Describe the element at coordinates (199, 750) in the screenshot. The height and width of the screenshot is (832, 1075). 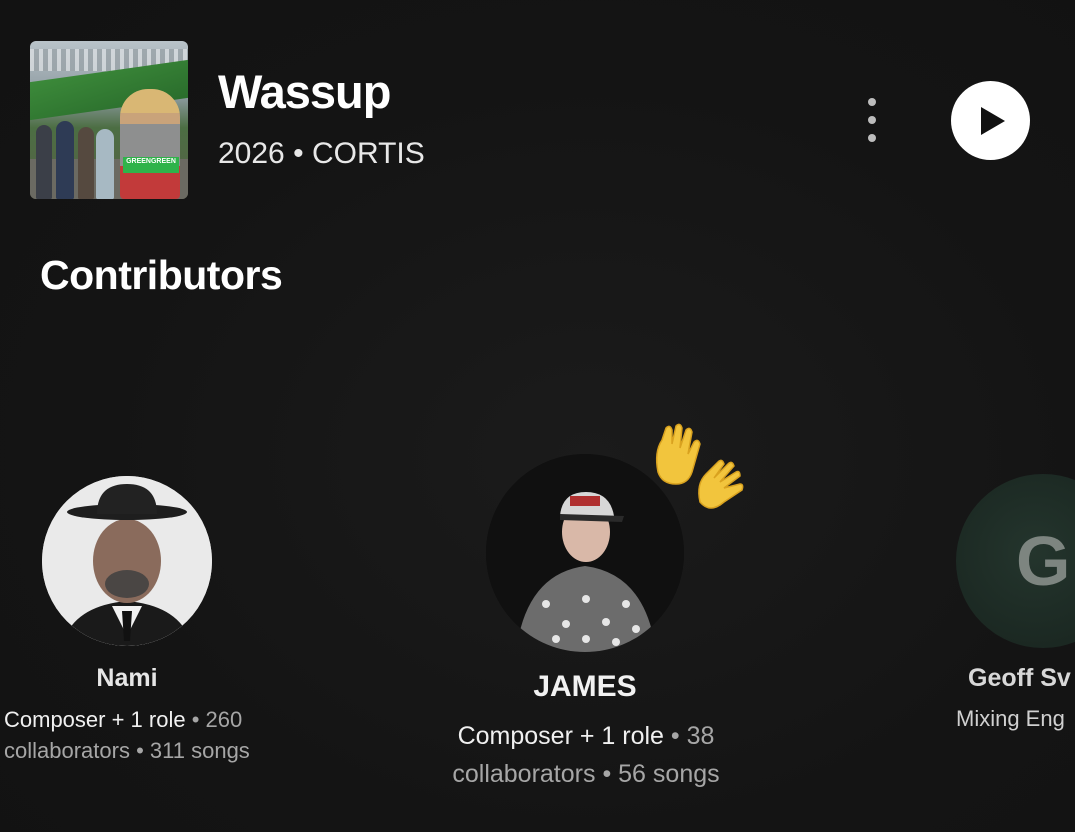
I see `song-count: 311 songs` at that location.